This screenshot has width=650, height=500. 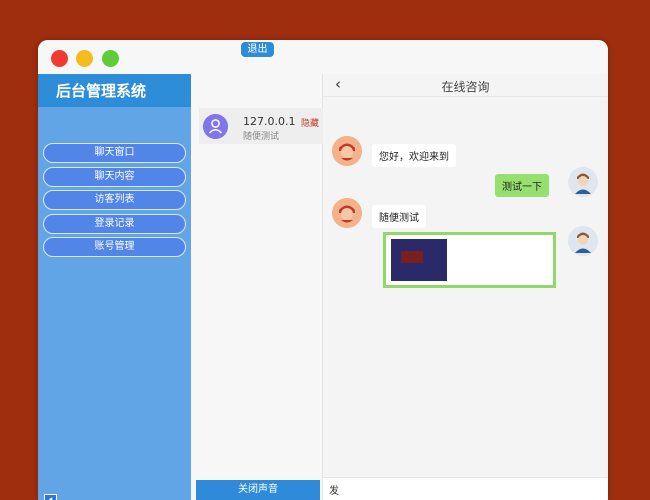 I want to click on chat-message-agent: 您好，欢迎来到, so click(x=414, y=155).